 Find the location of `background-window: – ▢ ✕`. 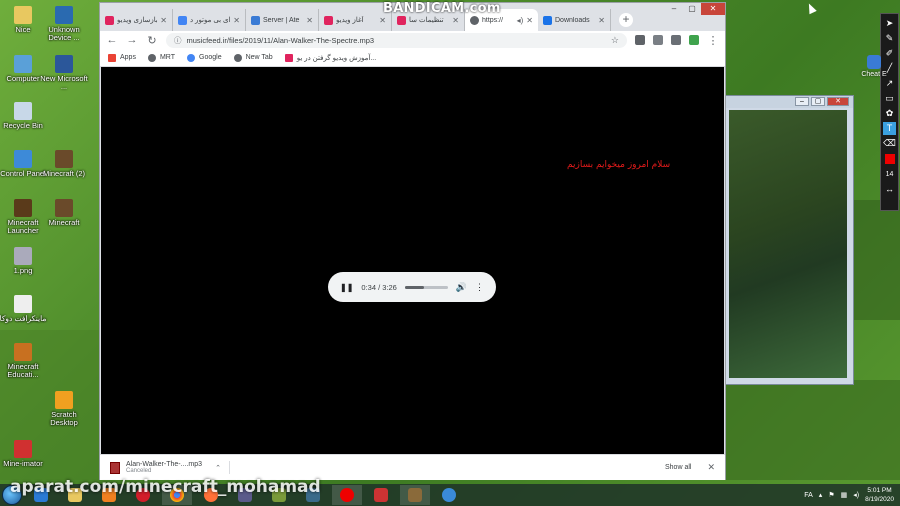

background-window: – ▢ ✕ is located at coordinates (788, 240).